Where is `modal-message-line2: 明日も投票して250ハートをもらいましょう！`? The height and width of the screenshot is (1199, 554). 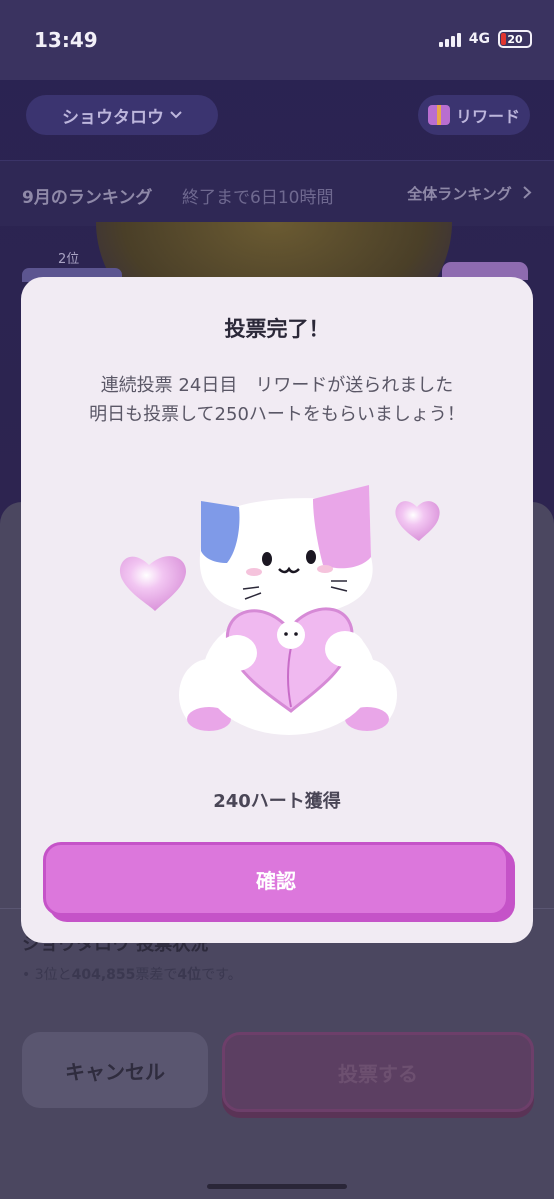 modal-message-line2: 明日も投票して250ハートをもらいましょう！ is located at coordinates (277, 414).